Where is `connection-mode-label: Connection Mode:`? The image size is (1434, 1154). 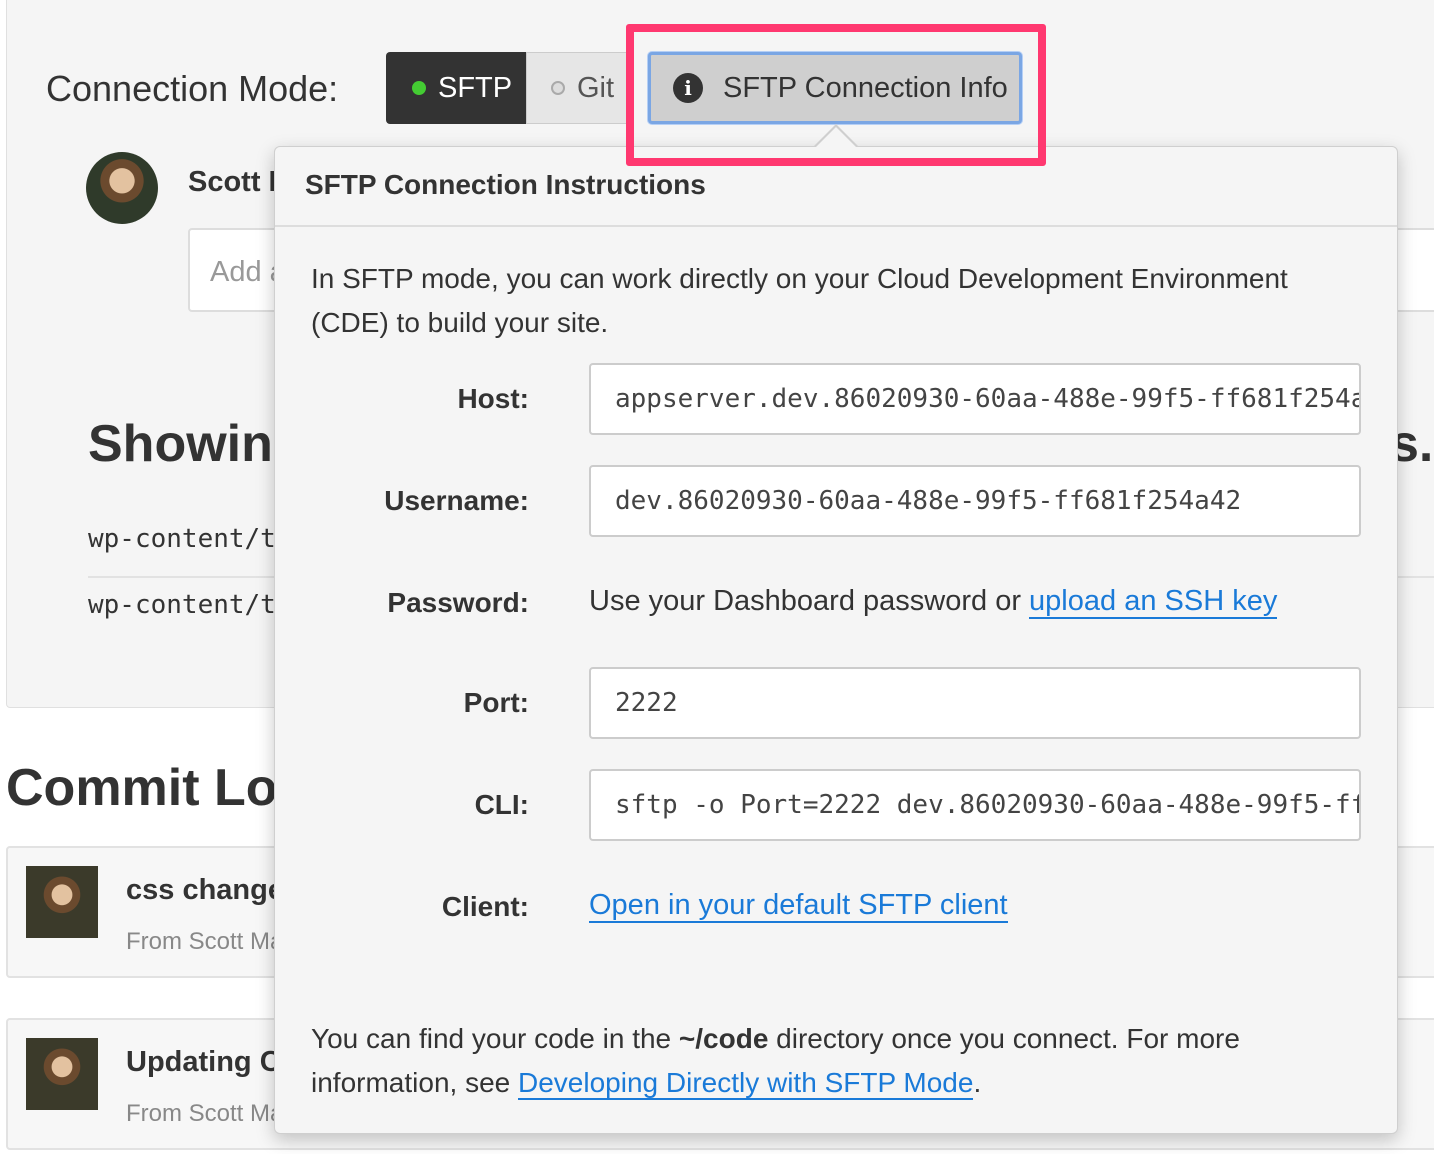 connection-mode-label: Connection Mode: is located at coordinates (192, 88).